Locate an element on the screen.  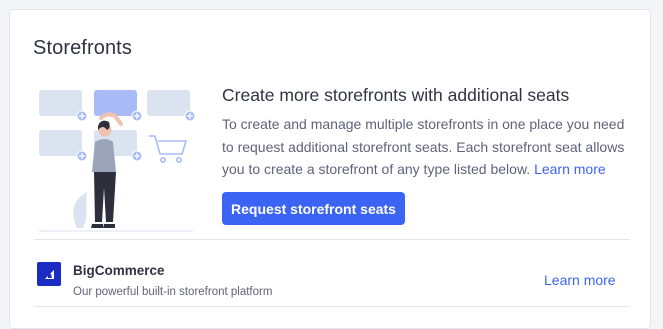
request-storefront-seats-button: Request storefront seats is located at coordinates (313, 208).